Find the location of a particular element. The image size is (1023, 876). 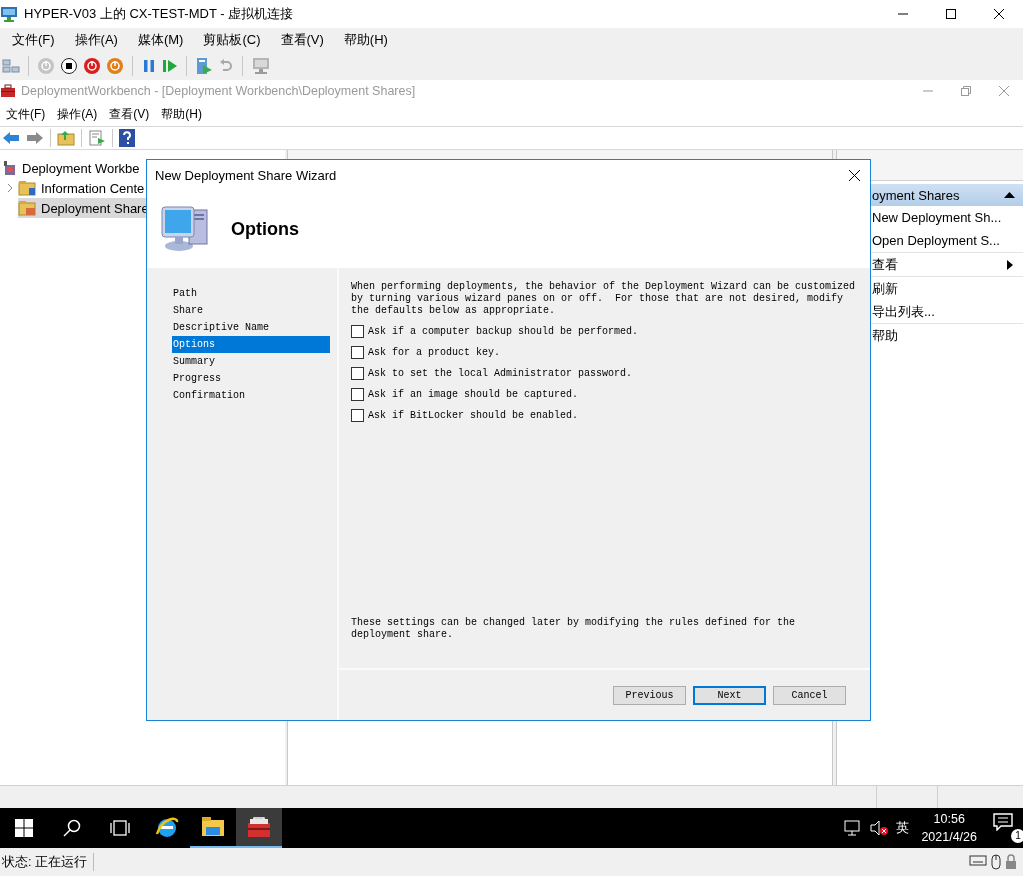

wizard-step: Share is located at coordinates (251, 310).